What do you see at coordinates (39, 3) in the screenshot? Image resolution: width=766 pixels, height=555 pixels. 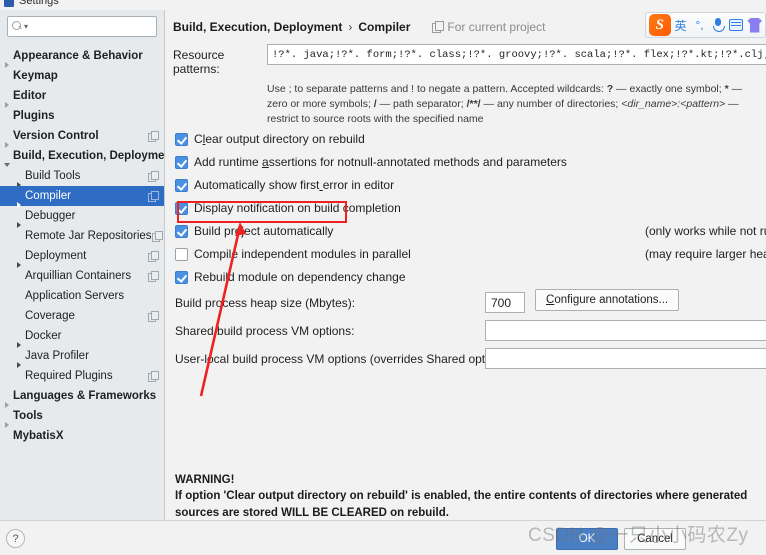 I see `window-title: Settings` at bounding box center [39, 3].